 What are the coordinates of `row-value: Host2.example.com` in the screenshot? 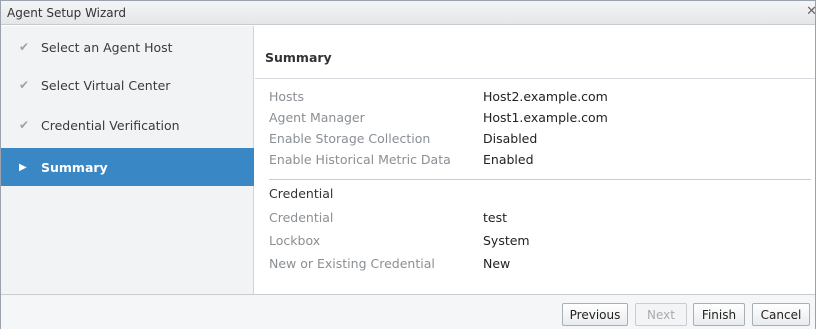 It's located at (545, 96).